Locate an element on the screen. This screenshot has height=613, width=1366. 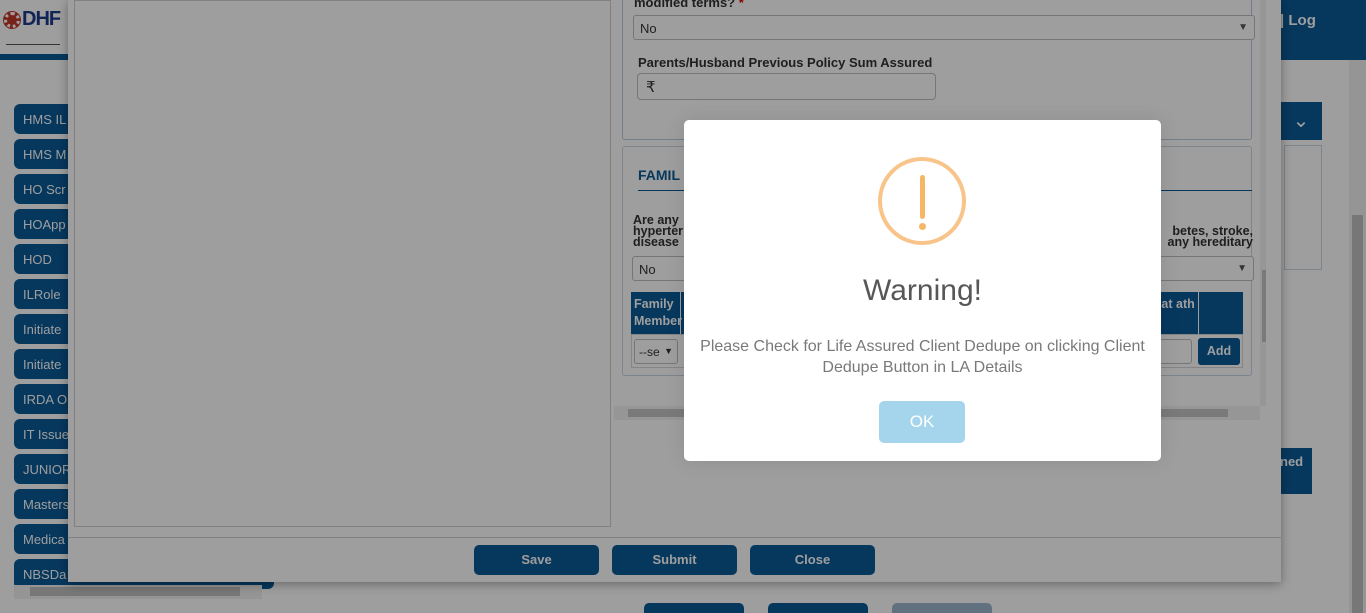
exclamation-bar is located at coordinates (922, 197).